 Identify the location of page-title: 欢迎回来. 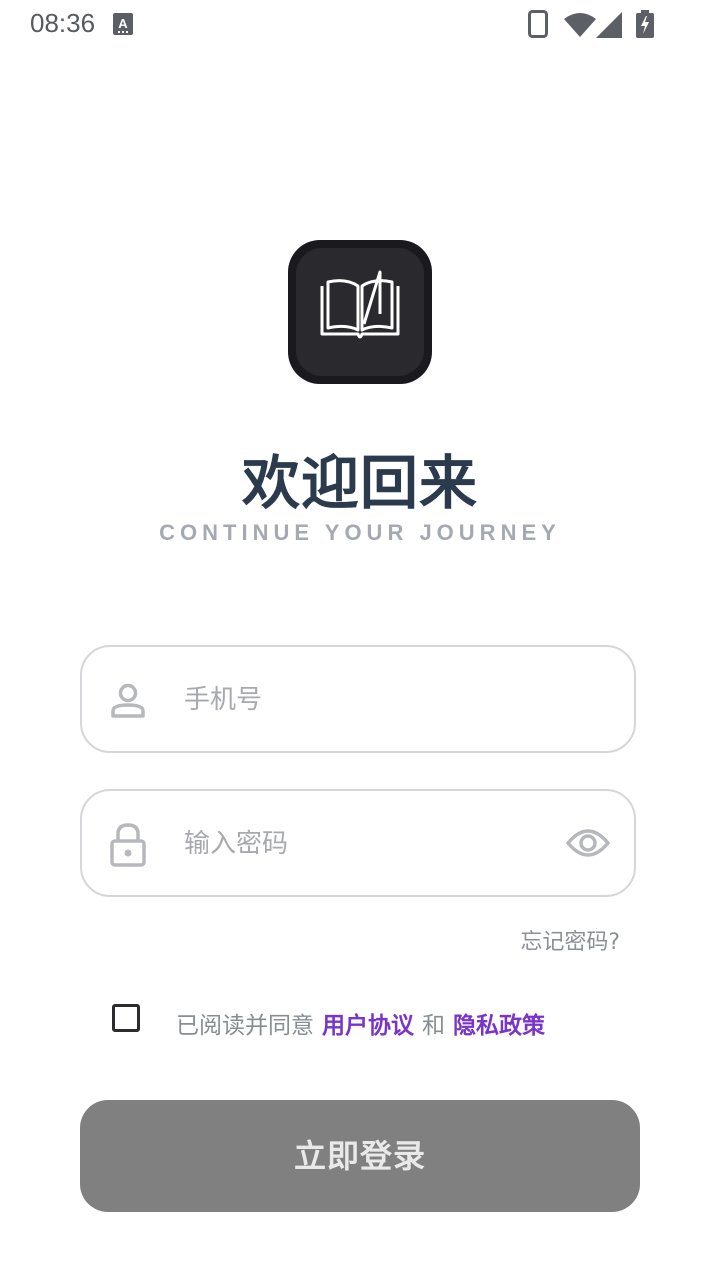
(359, 483).